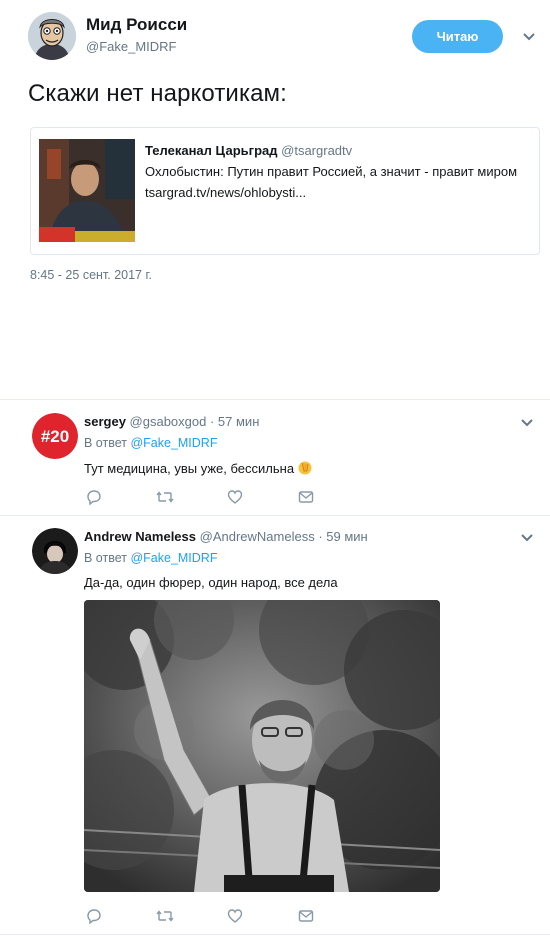 This screenshot has width=550, height=946. I want to click on reply-author-name: Andrew Nameless, so click(140, 536).